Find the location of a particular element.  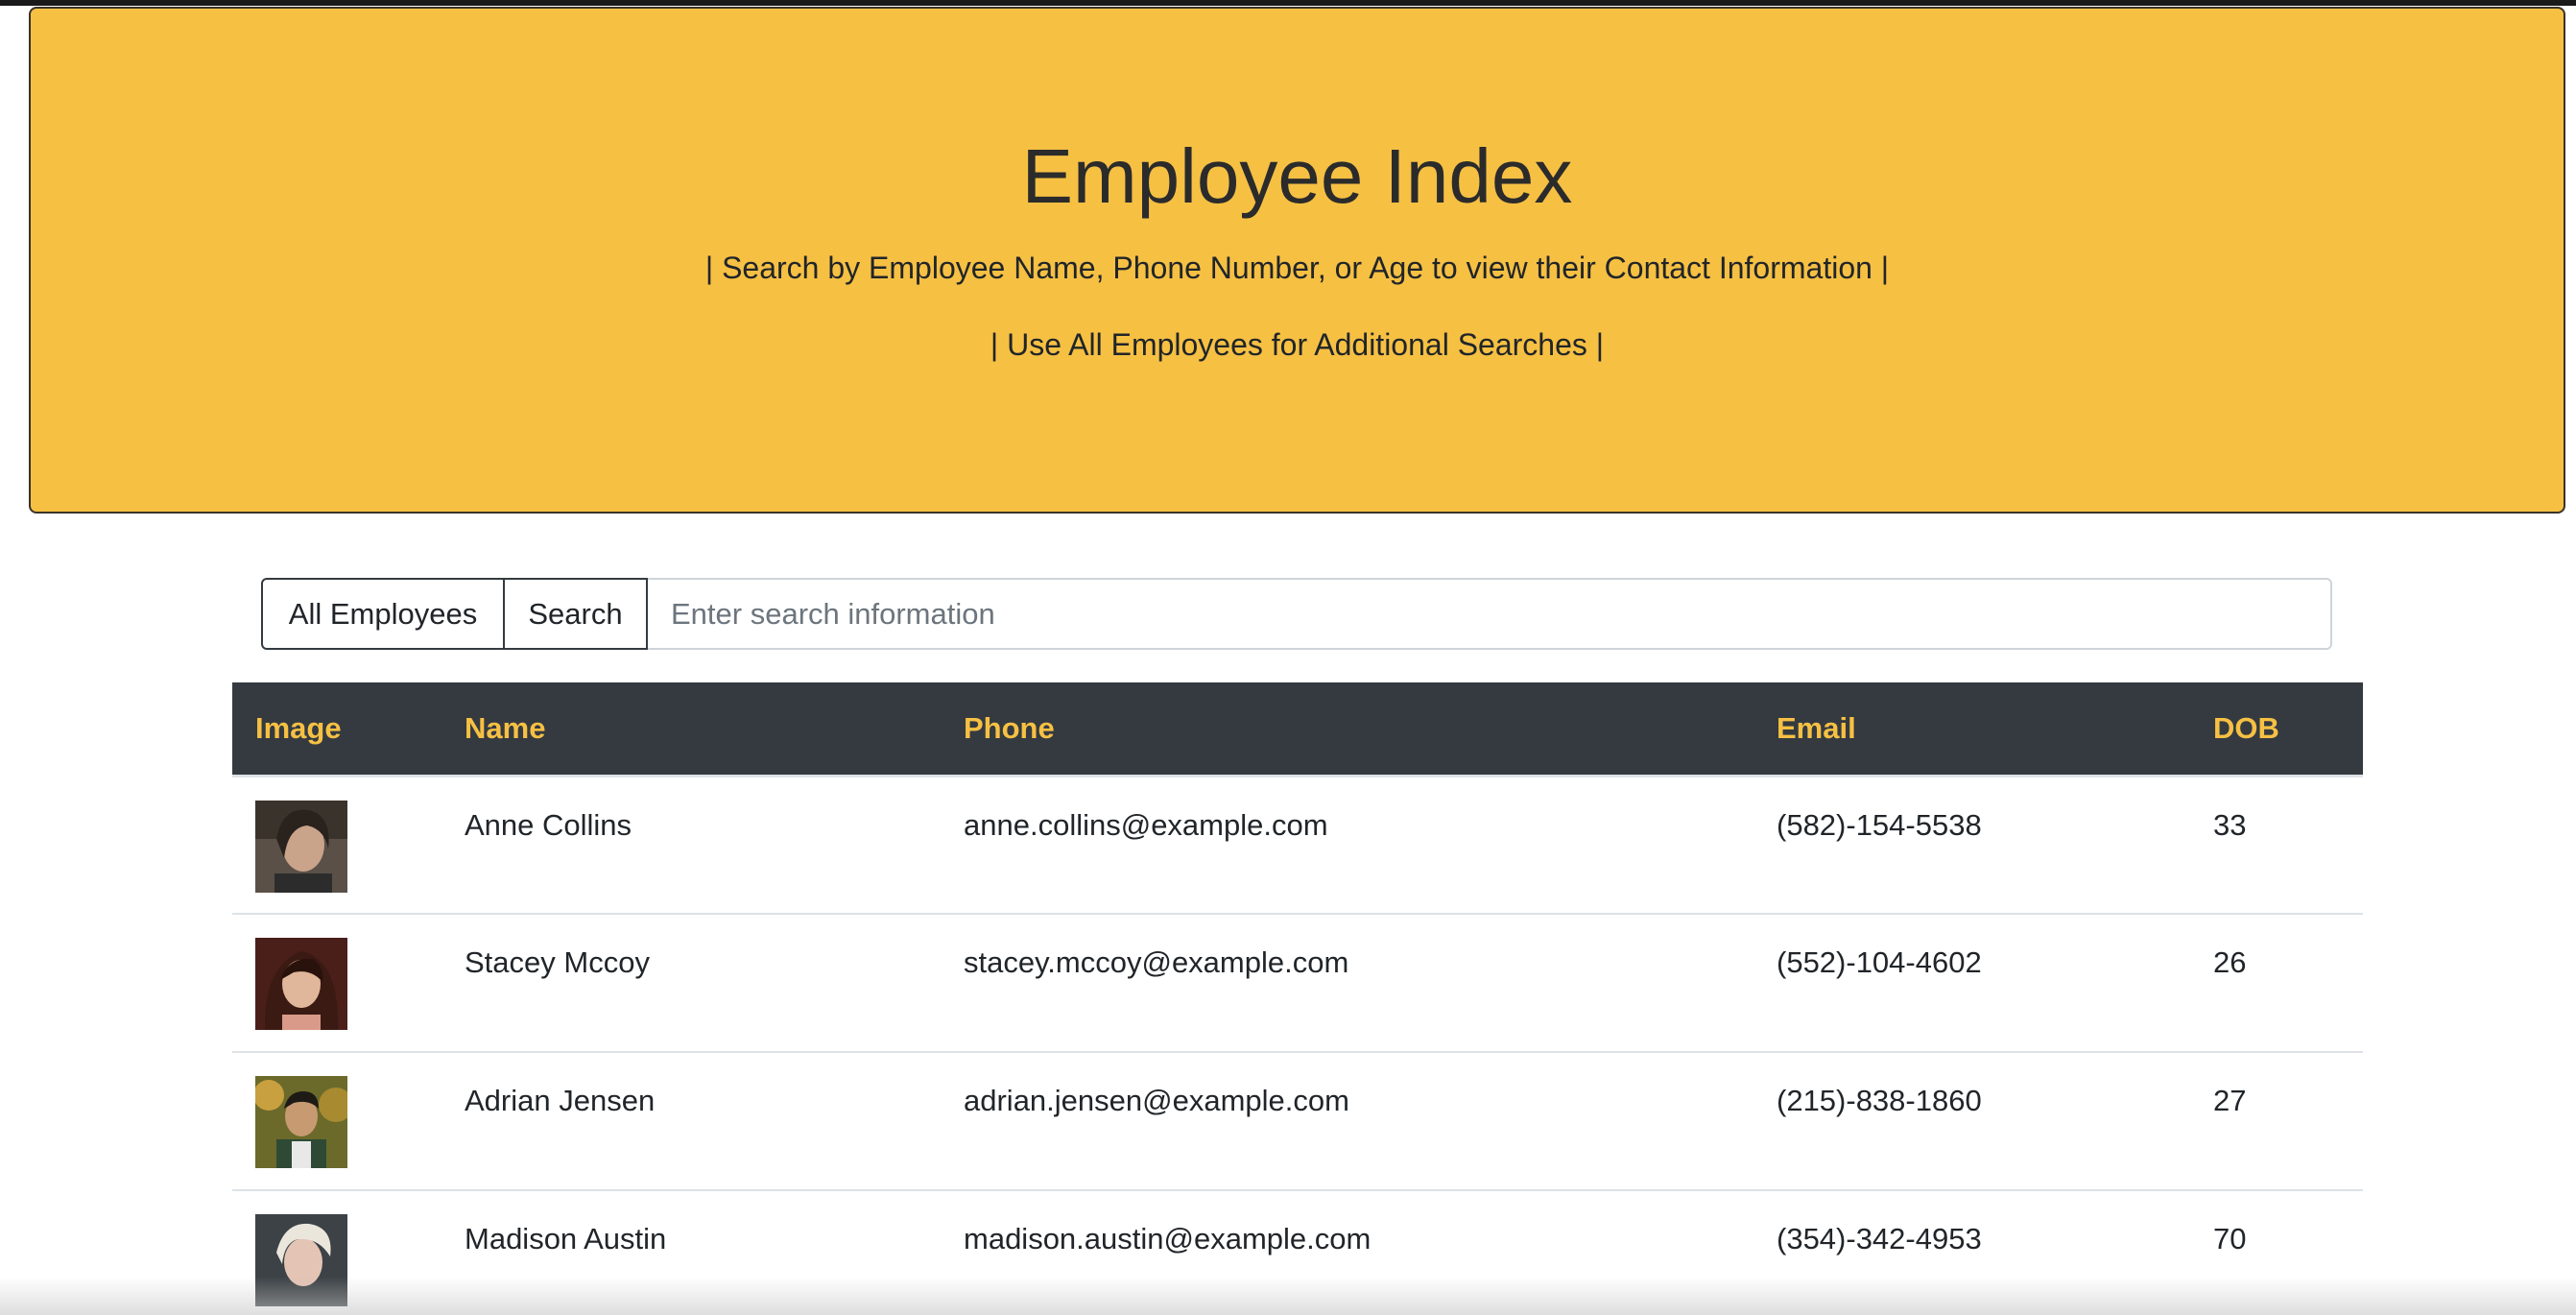

employee-email: (582)-154-5538 is located at coordinates (1971, 845).